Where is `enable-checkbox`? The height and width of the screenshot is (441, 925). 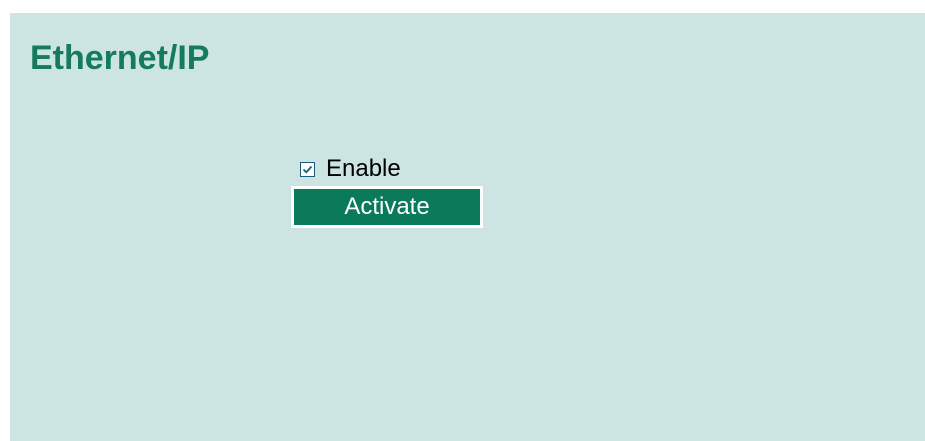
enable-checkbox is located at coordinates (307, 169).